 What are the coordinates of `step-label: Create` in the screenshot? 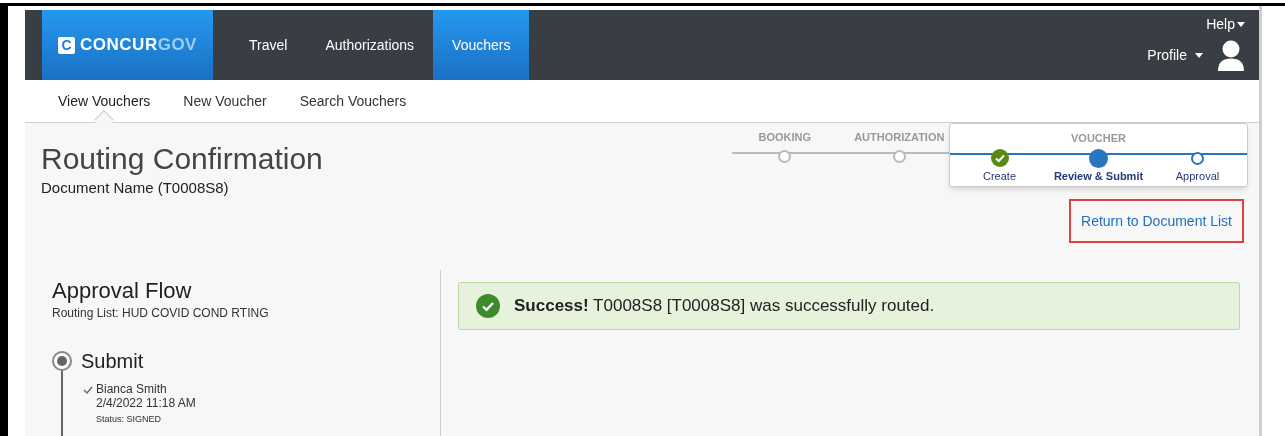 It's located at (999, 176).